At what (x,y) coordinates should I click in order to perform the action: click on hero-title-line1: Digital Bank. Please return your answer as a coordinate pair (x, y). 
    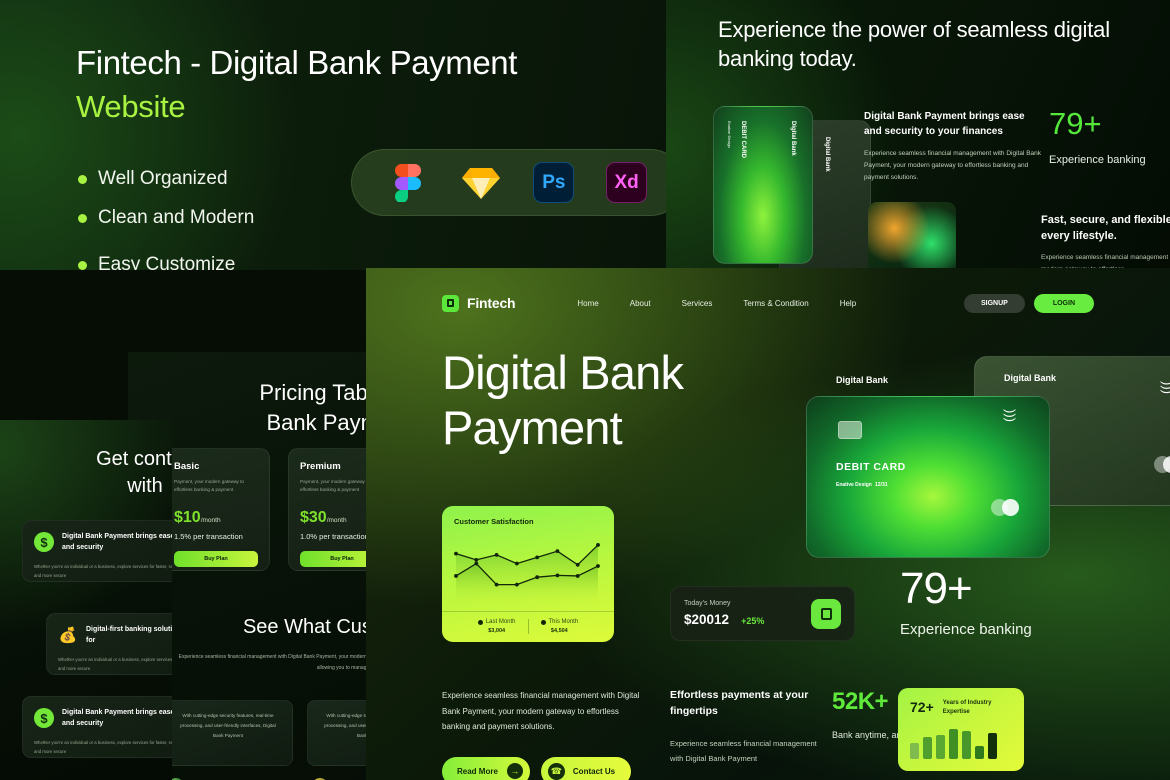
    Looking at the image, I should click on (563, 372).